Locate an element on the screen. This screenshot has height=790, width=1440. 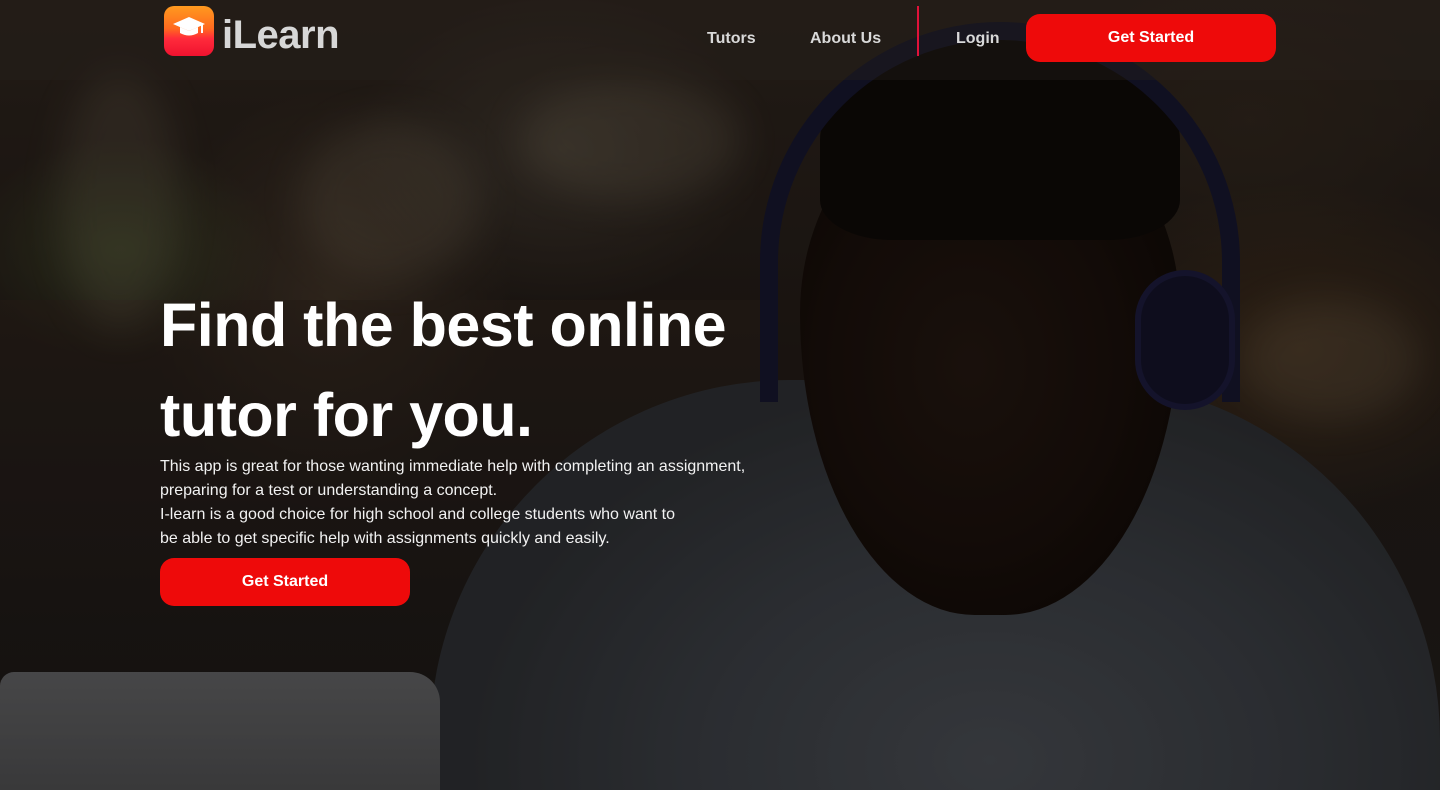
hero-title-line: Find the best online is located at coordinates (443, 325).